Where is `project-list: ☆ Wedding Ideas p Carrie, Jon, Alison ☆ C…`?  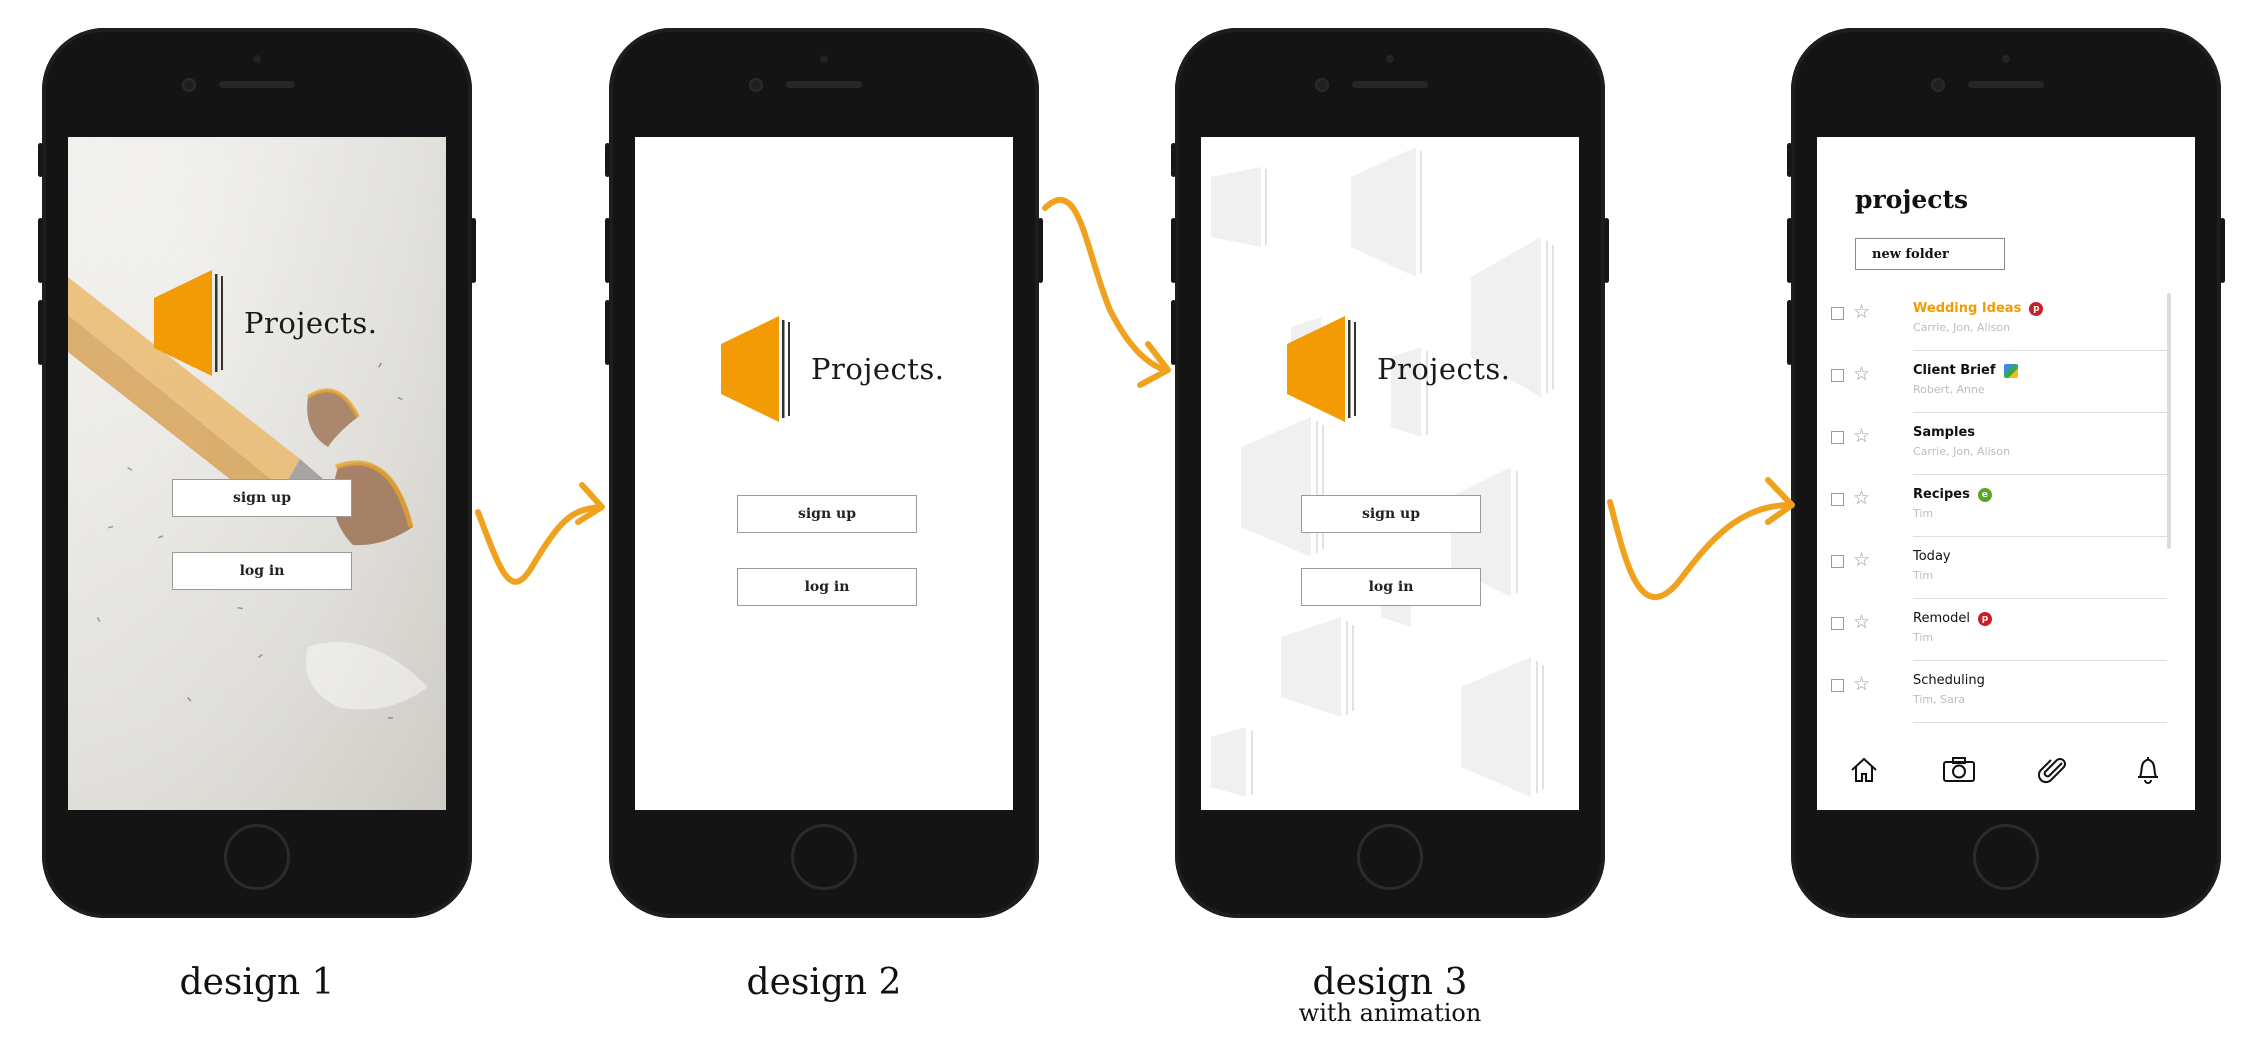
project-list: ☆ Wedding Ideas p Carrie, Jon, Alison ☆ C… is located at coordinates (1992, 506).